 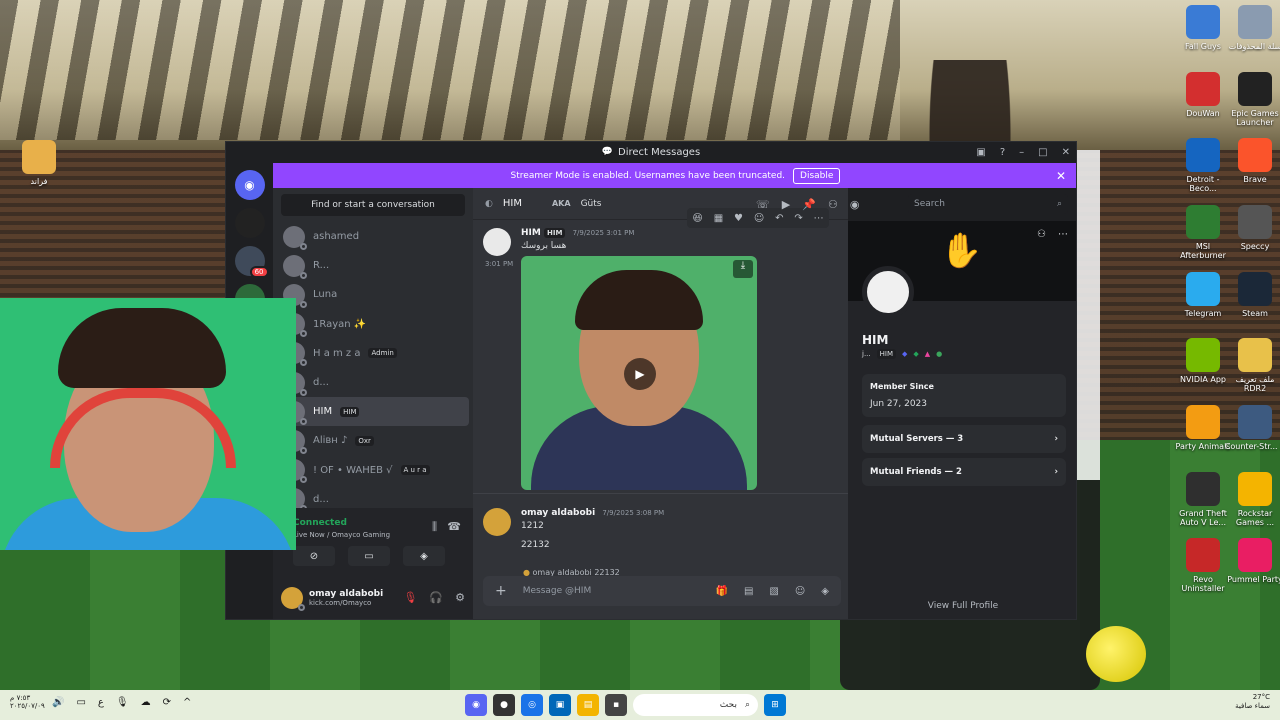 I want to click on search-input: Search ⌕, so click(x=988, y=204).